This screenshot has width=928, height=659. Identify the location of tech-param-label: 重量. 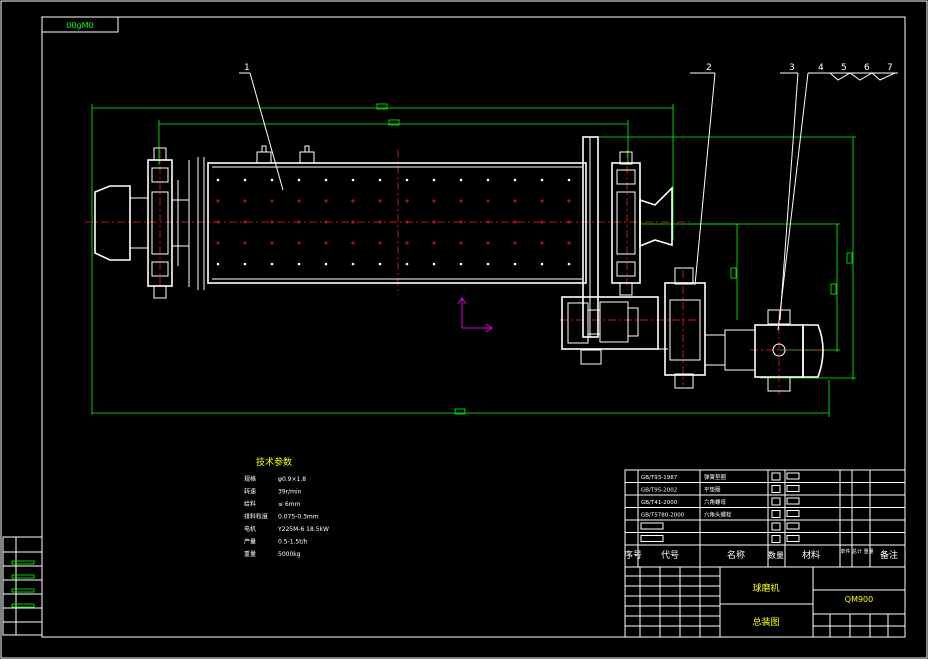
(250, 554).